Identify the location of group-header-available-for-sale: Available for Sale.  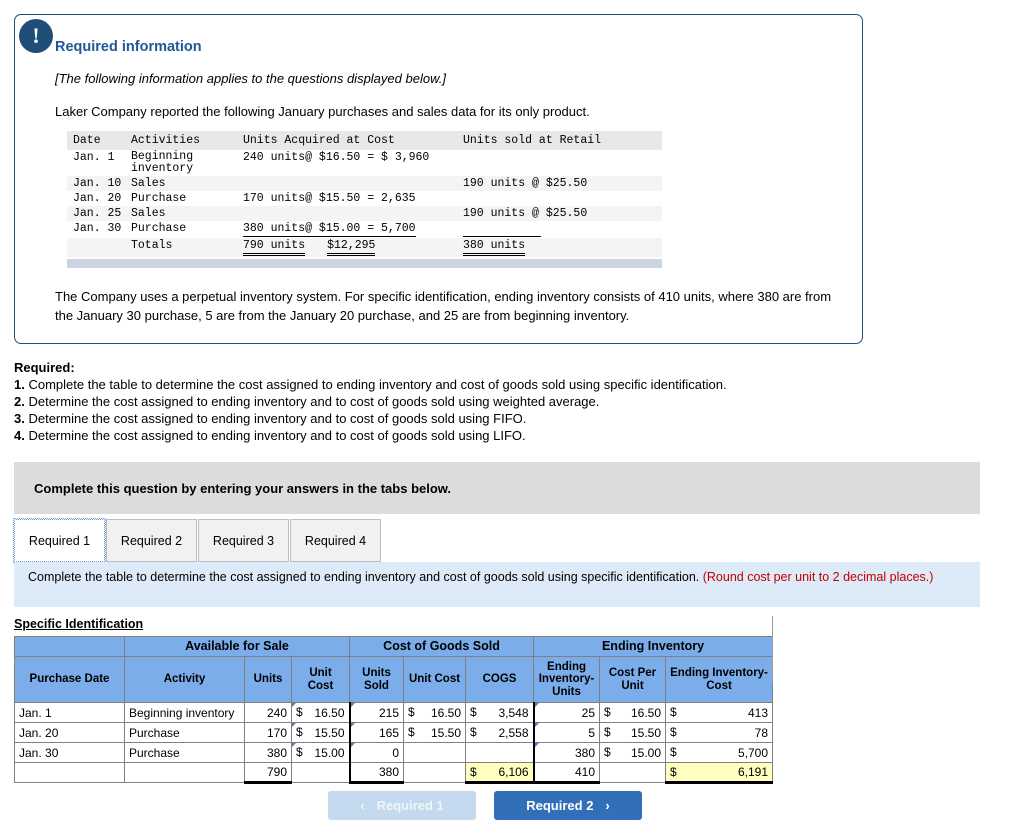
(237, 646).